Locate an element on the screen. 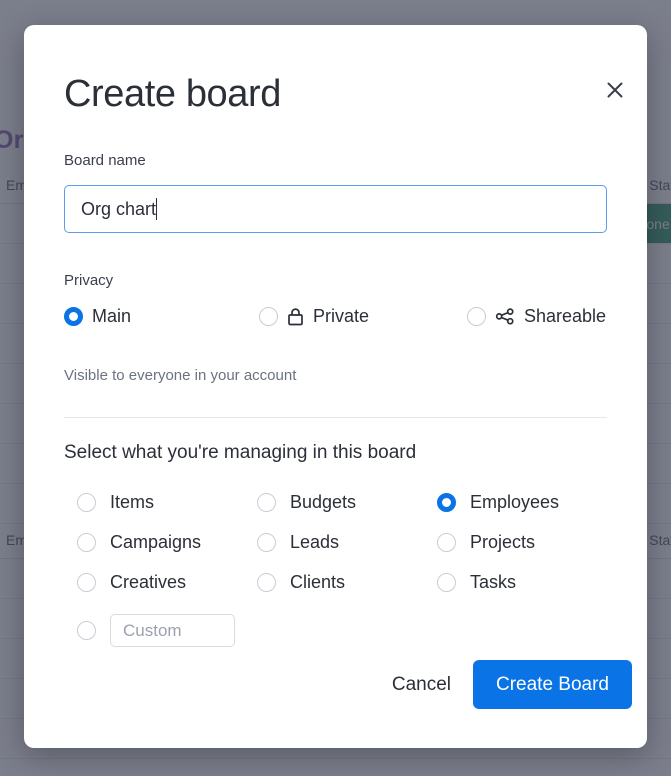  manage-option-leads: Leads is located at coordinates (298, 542).